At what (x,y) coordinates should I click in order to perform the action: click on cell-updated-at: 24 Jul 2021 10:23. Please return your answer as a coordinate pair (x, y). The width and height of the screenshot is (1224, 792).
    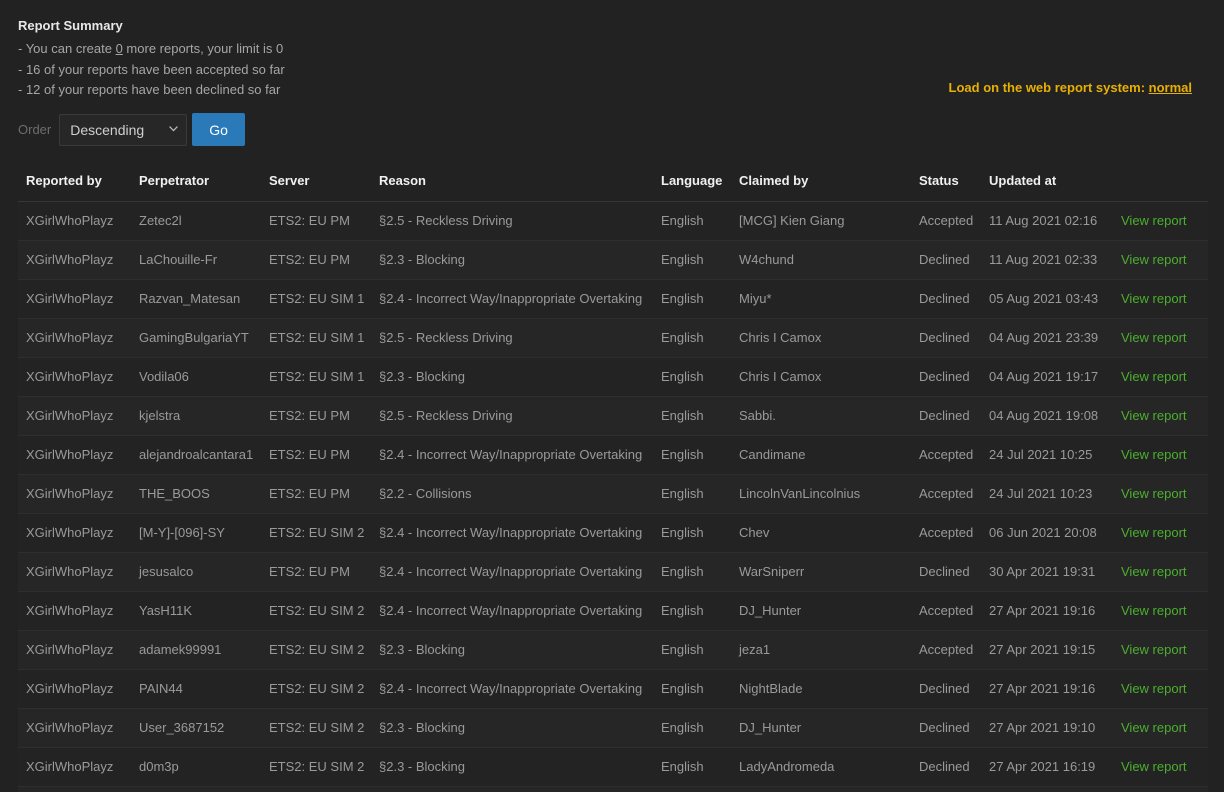
    Looking at the image, I should click on (1047, 494).